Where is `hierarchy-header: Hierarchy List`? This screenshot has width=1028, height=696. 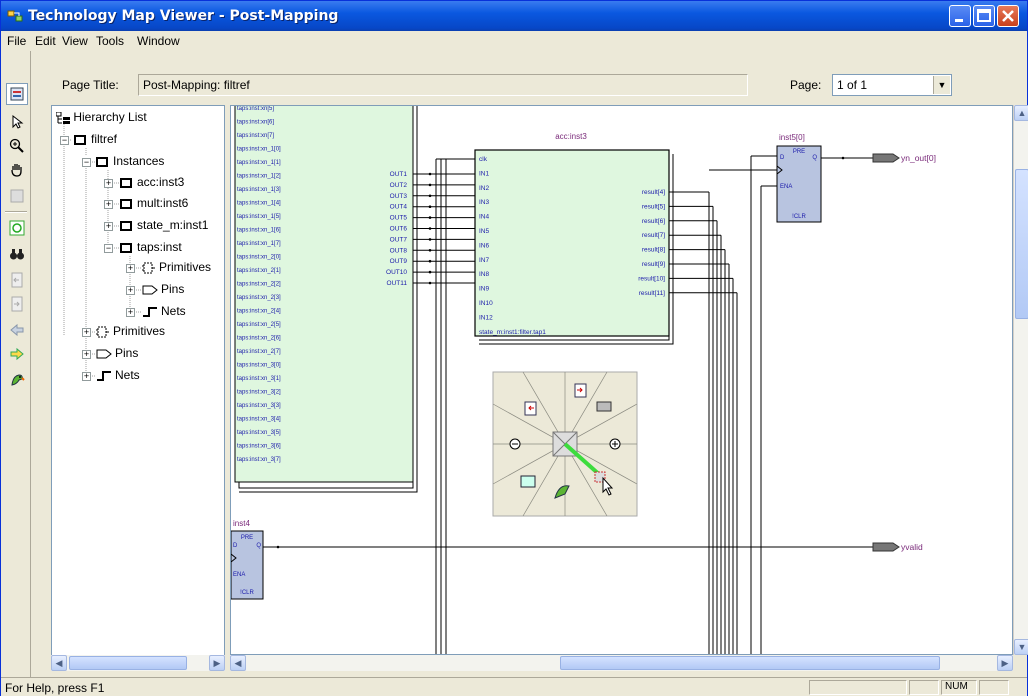
hierarchy-header: Hierarchy List is located at coordinates (101, 117).